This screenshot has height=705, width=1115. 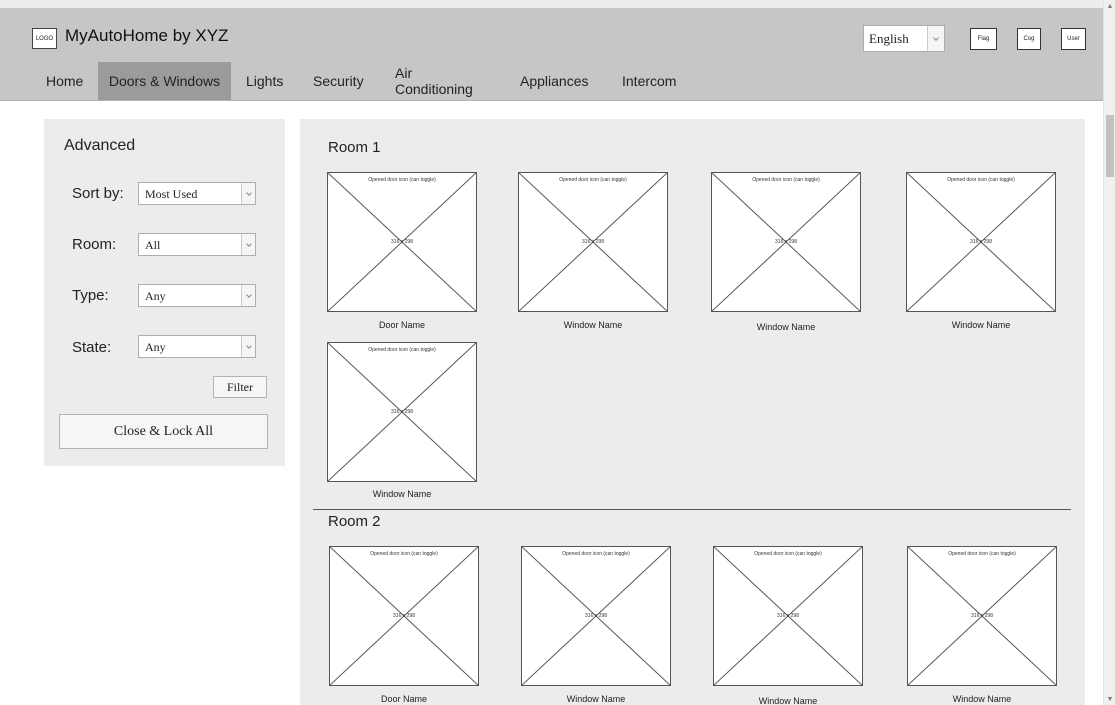 I want to click on language-select: English, so click(x=904, y=38).